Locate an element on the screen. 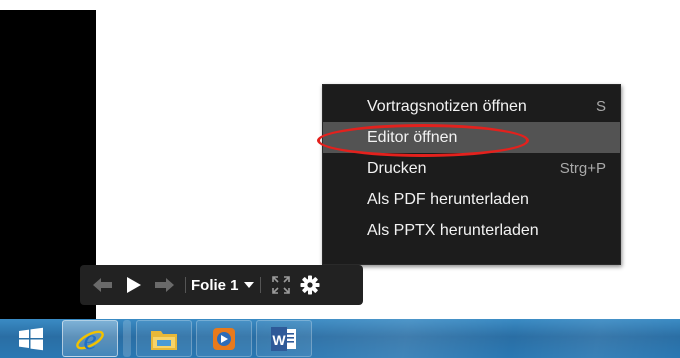  chevron-down-icon is located at coordinates (249, 285).